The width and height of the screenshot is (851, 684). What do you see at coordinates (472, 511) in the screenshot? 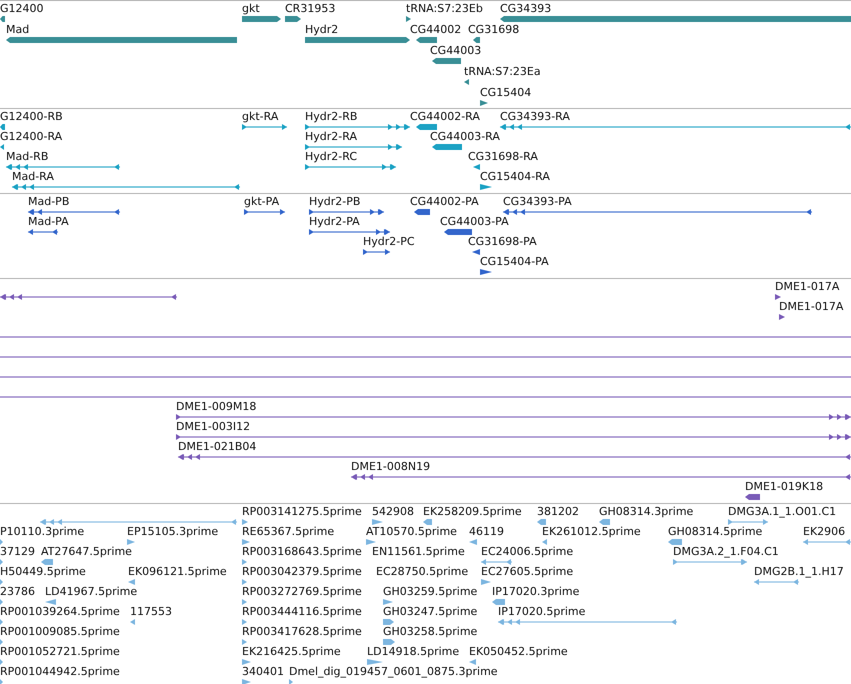
I see `feature-label: EK258209.5prime` at bounding box center [472, 511].